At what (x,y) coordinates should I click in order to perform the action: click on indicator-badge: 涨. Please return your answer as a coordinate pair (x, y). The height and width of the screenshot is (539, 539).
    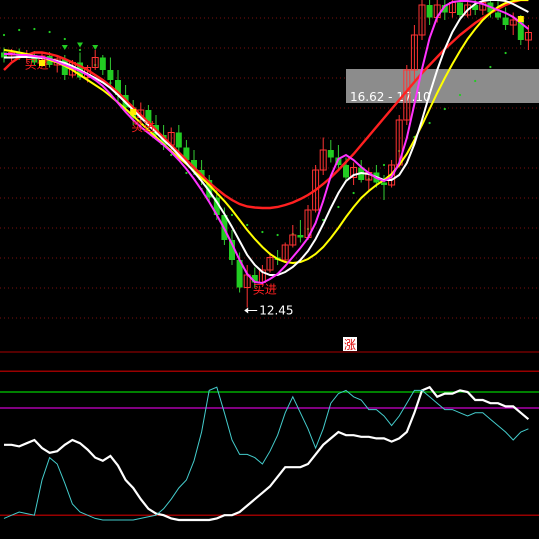
    Looking at the image, I should click on (350, 344).